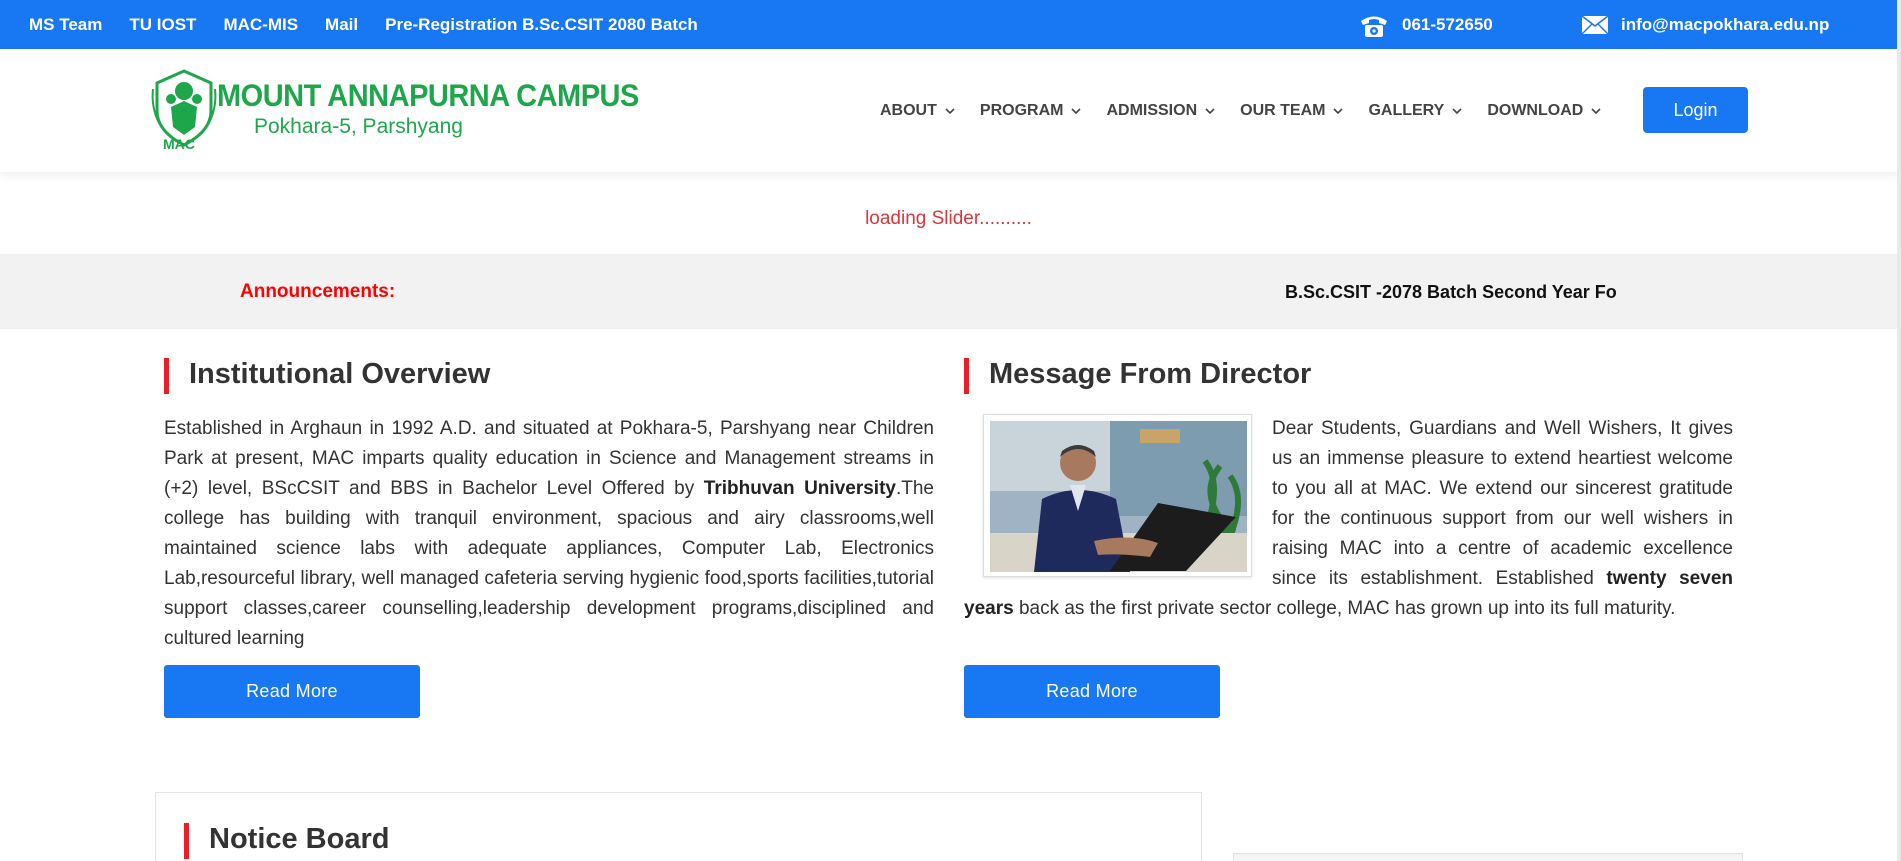 The image size is (1901, 861). What do you see at coordinates (1092, 691) in the screenshot?
I see `director-read-more-button: Read More` at bounding box center [1092, 691].